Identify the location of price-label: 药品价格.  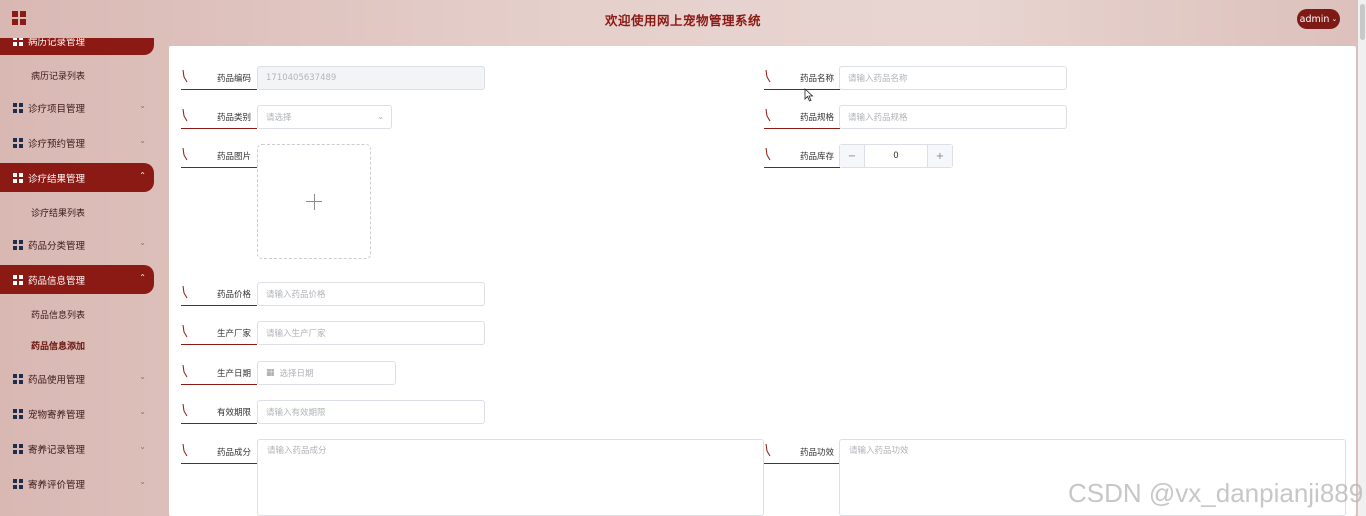
(219, 294).